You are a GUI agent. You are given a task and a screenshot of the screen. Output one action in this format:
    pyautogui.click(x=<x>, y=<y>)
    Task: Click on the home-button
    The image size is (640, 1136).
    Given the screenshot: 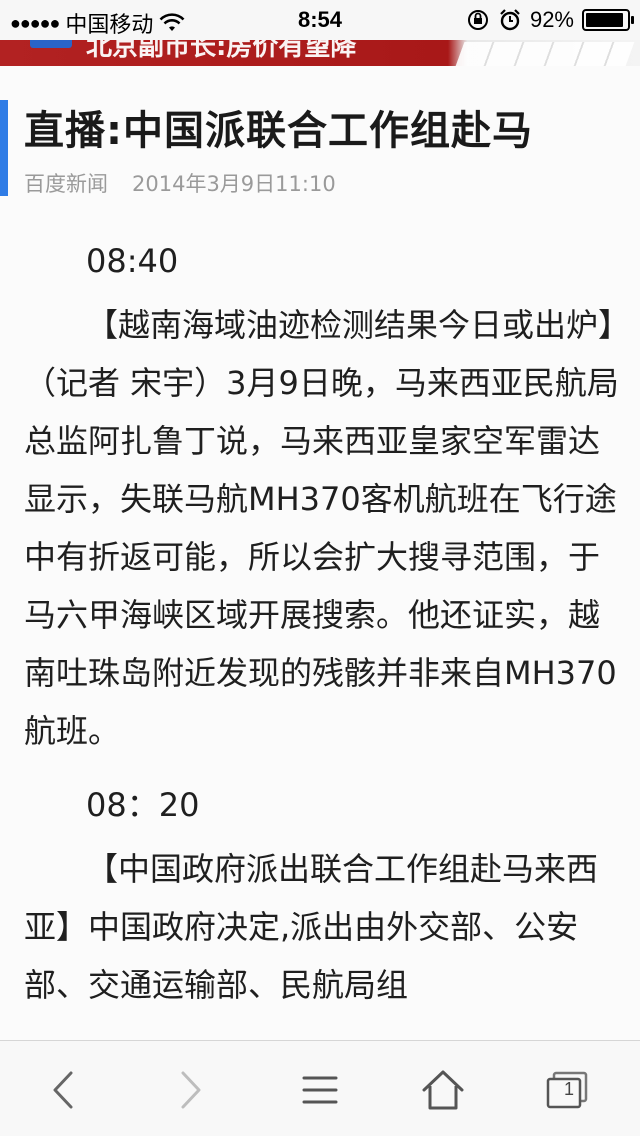 What is the action you would take?
    pyautogui.click(x=443, y=1090)
    